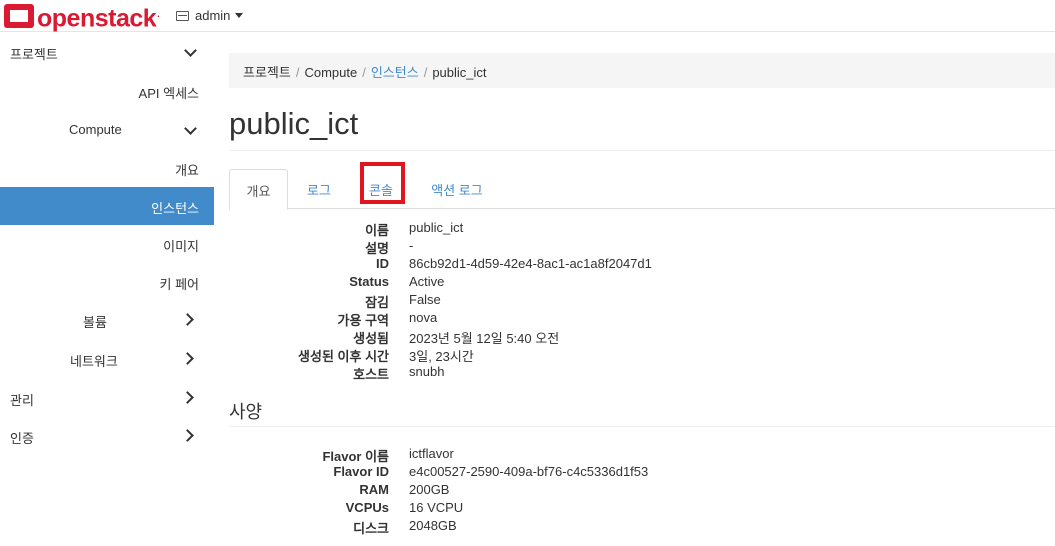 Image resolution: width=1055 pixels, height=546 pixels. Describe the element at coordinates (642, 150) in the screenshot. I see `title-divider` at that location.